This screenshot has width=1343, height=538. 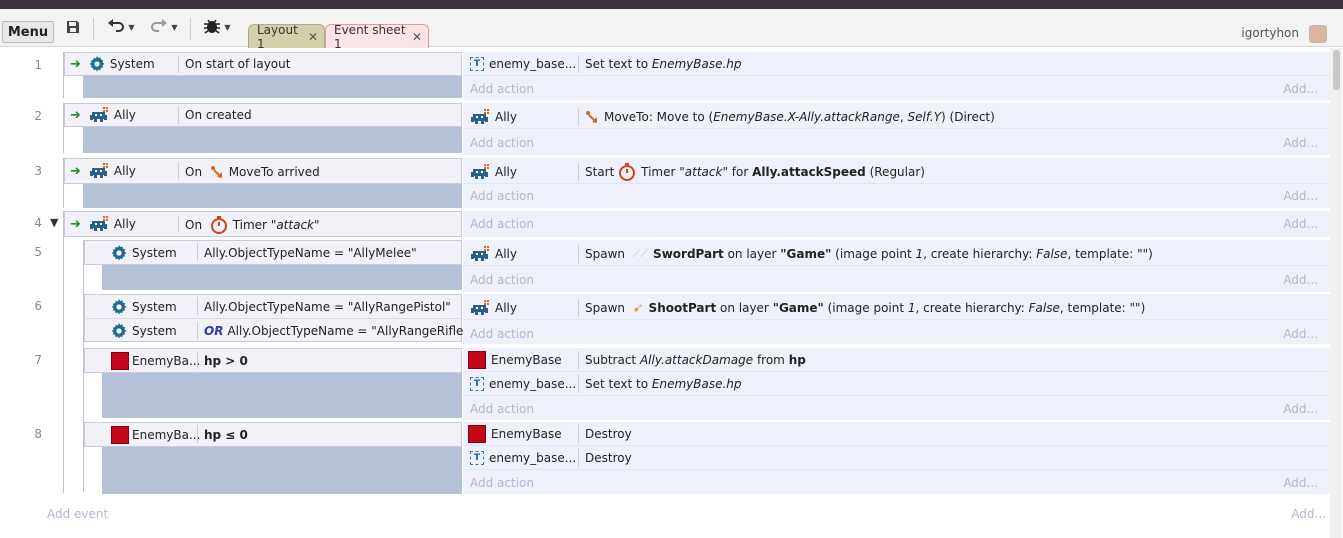 What do you see at coordinates (121, 27) in the screenshot?
I see `undo-button: ▼` at bounding box center [121, 27].